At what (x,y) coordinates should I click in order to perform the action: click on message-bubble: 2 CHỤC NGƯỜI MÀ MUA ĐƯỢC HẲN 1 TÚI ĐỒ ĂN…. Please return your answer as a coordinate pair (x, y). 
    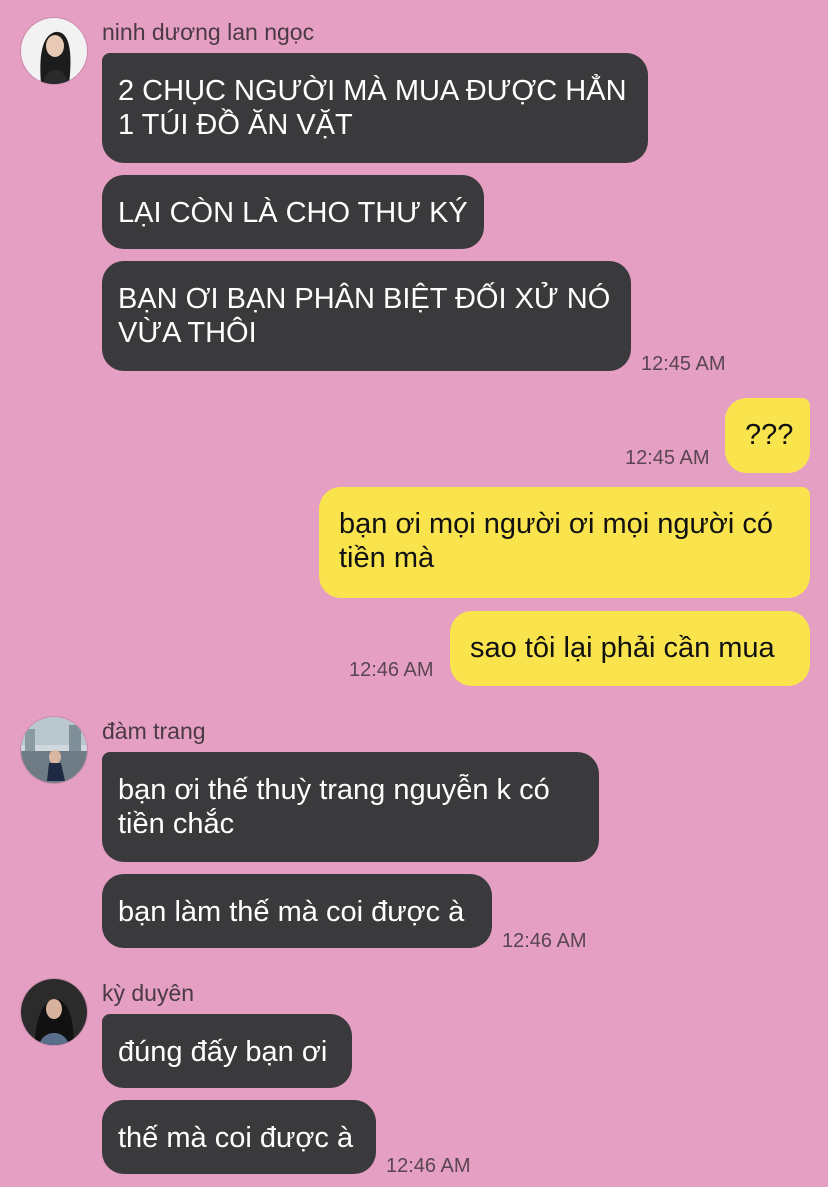
    Looking at the image, I should click on (375, 108).